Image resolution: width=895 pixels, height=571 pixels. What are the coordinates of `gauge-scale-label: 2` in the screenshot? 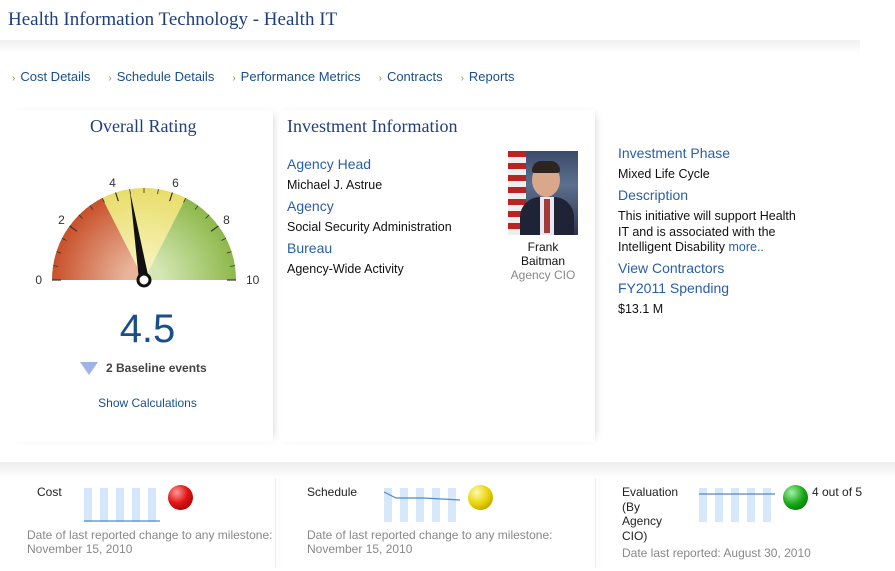 It's located at (61, 220).